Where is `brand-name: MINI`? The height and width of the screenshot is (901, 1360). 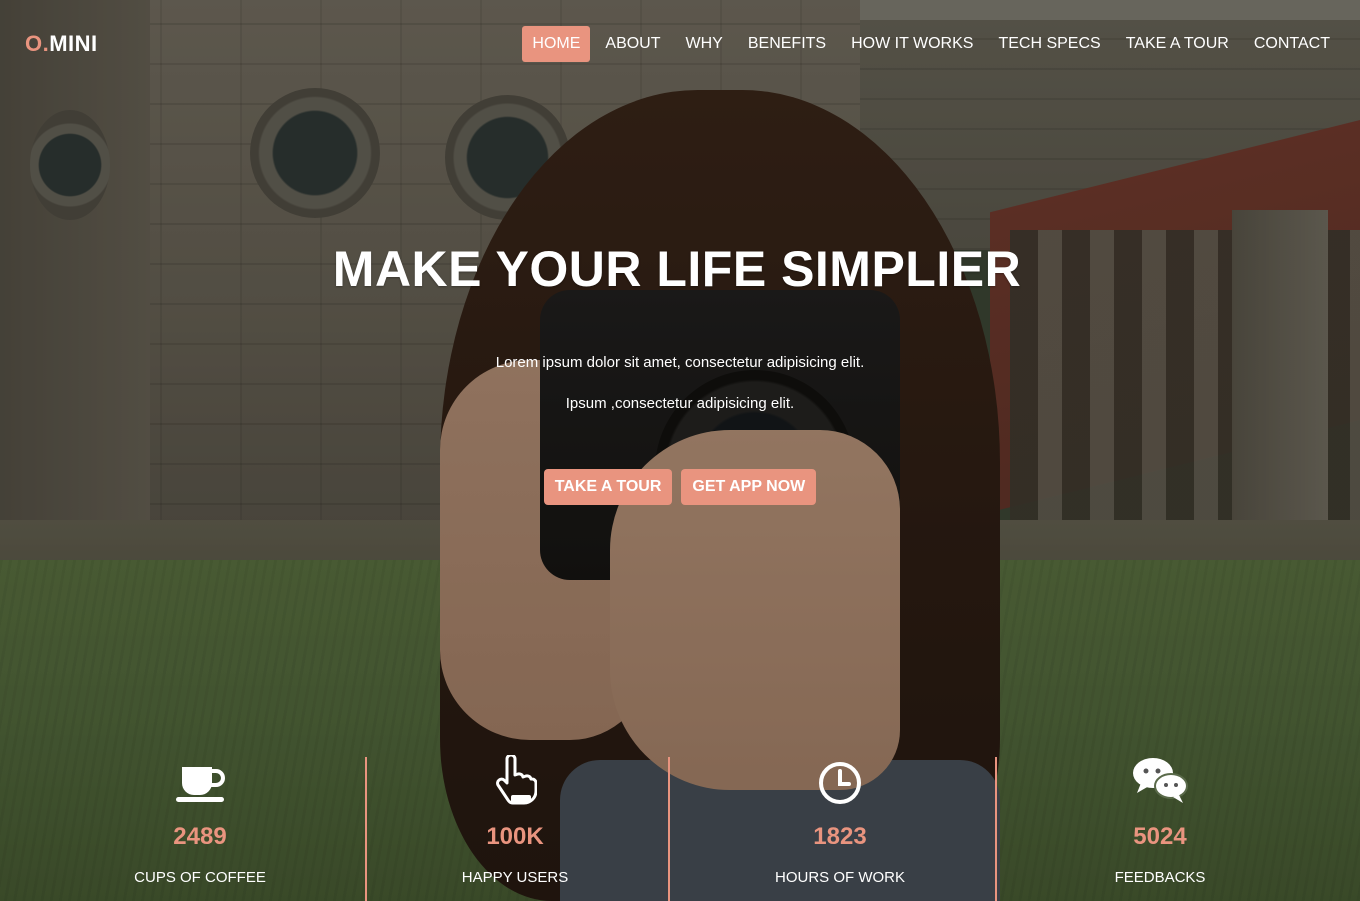 brand-name: MINI is located at coordinates (73, 43).